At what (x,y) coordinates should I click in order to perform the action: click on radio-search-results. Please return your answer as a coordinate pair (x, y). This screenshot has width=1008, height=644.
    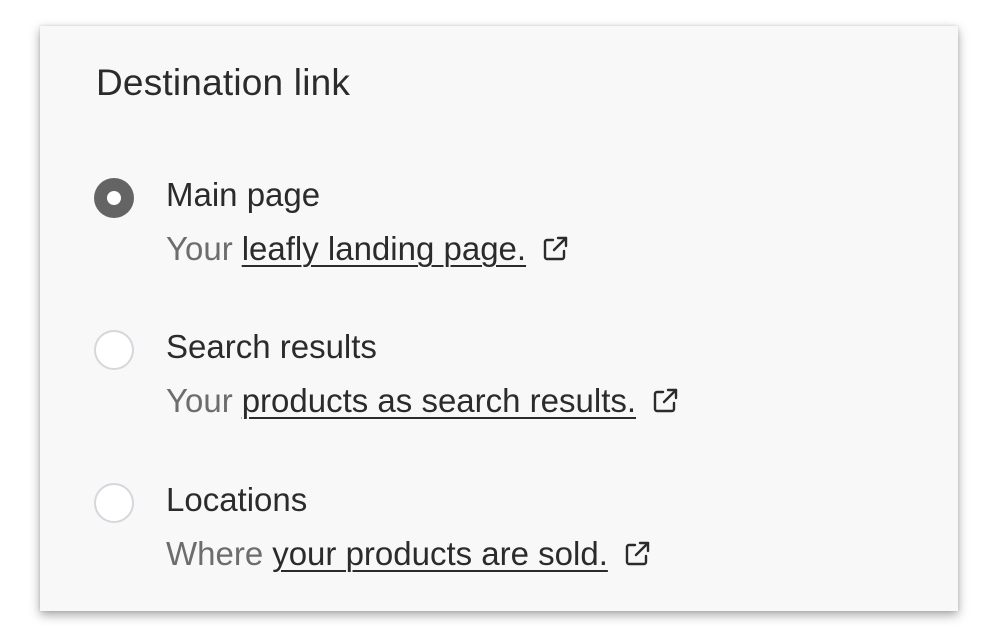
    Looking at the image, I should click on (114, 350).